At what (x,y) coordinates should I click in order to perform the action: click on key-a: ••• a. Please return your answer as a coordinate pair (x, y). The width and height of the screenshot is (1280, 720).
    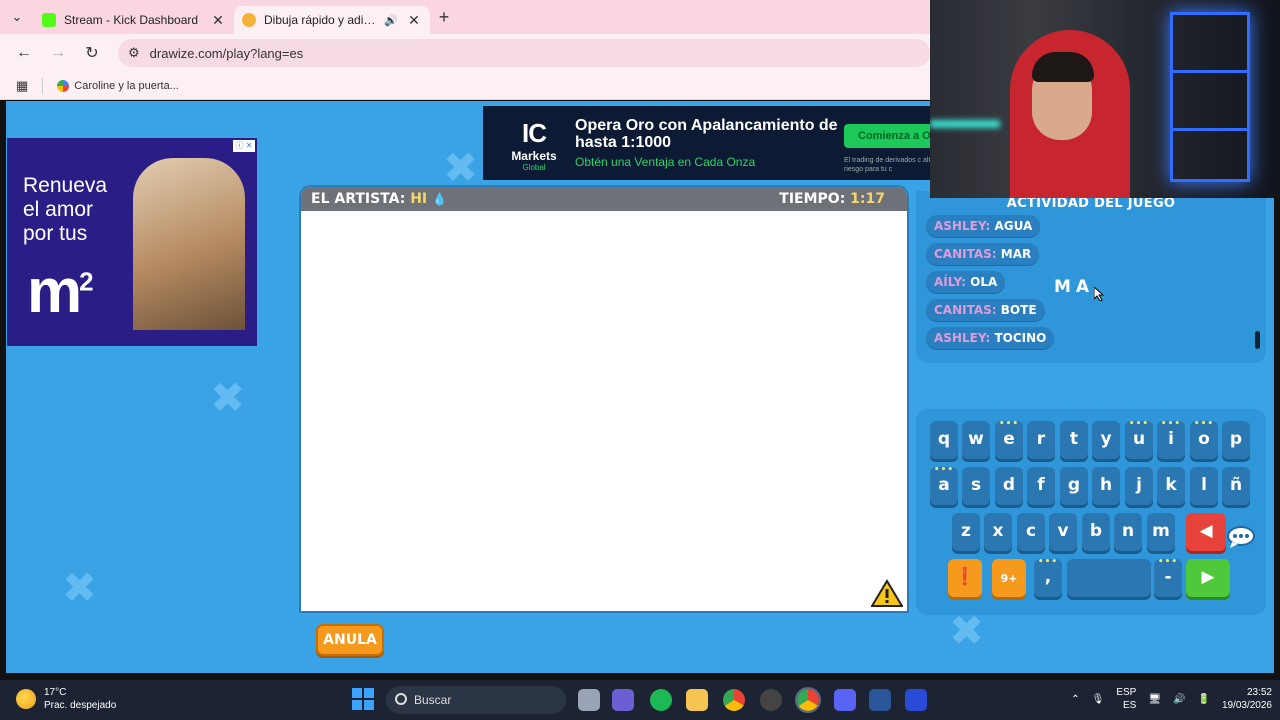
    Looking at the image, I should click on (944, 485).